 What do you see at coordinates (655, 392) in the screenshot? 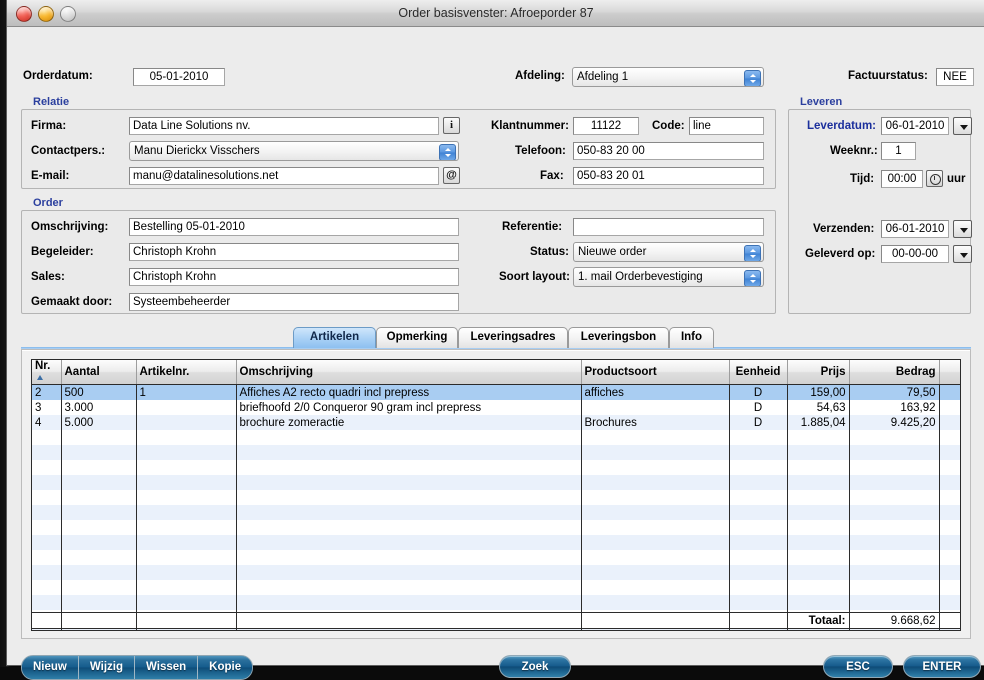
I see `cell-productsoort: affiches` at bounding box center [655, 392].